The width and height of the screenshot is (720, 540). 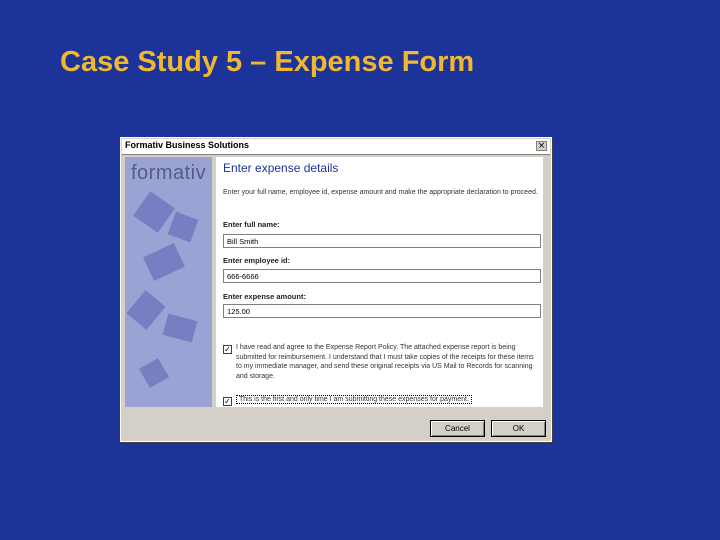 I want to click on dialog-title: Formativ Business Solutions, so click(x=187, y=145).